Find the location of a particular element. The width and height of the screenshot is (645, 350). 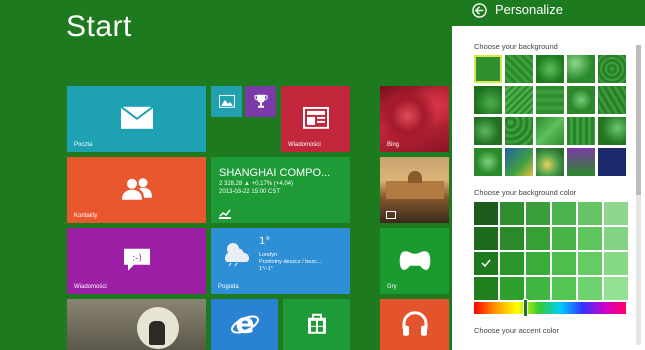

scrollbar-thumb is located at coordinates (638, 120).